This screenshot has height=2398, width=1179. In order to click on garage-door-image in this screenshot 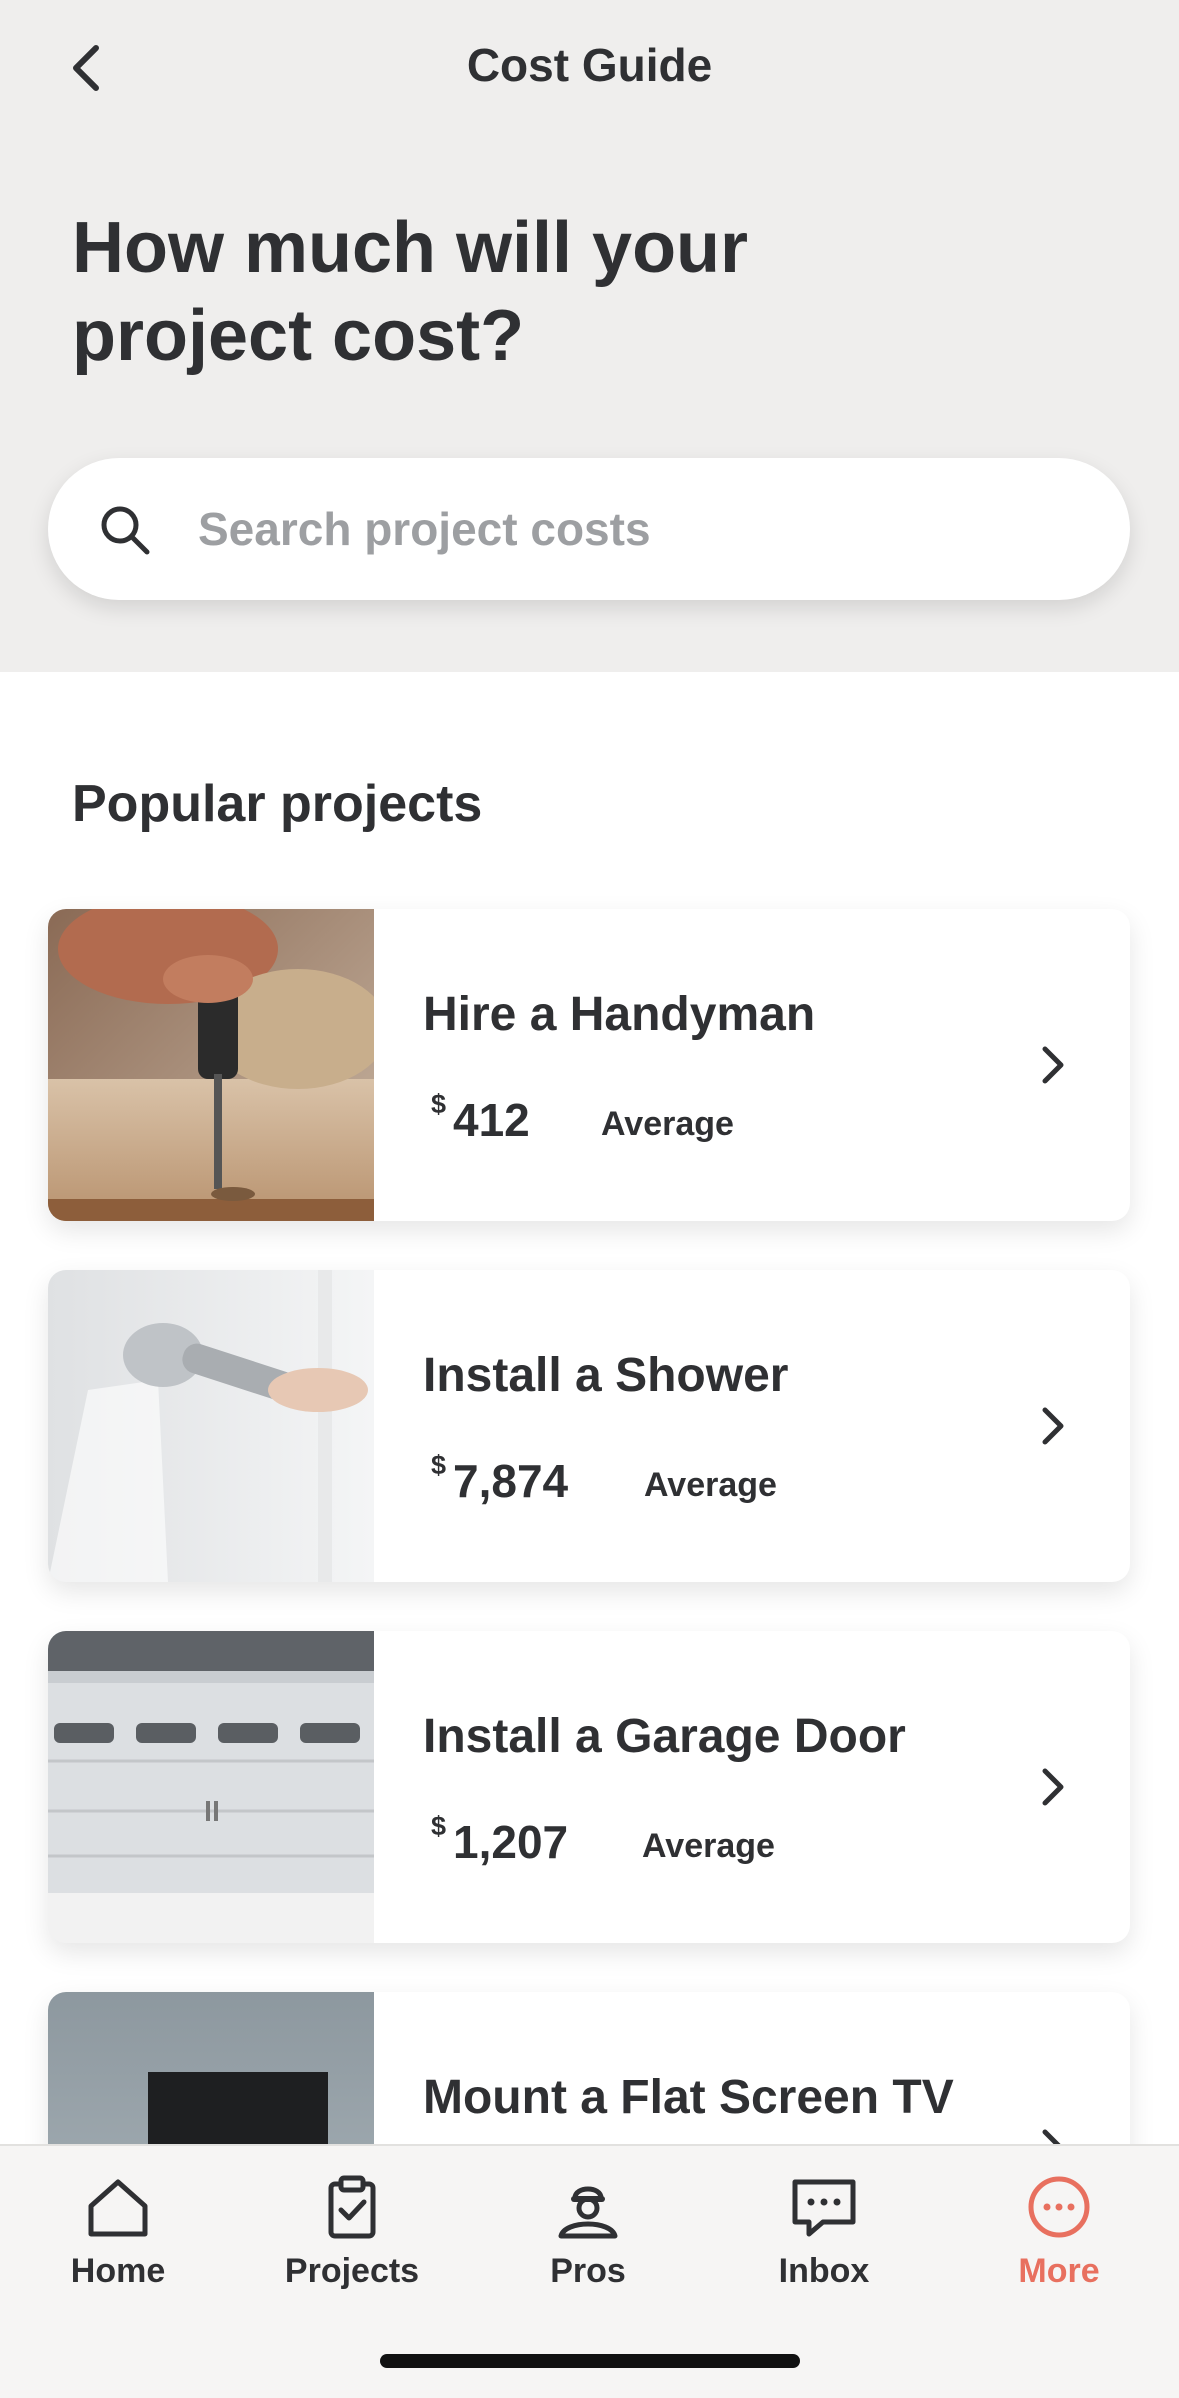, I will do `click(211, 1787)`.